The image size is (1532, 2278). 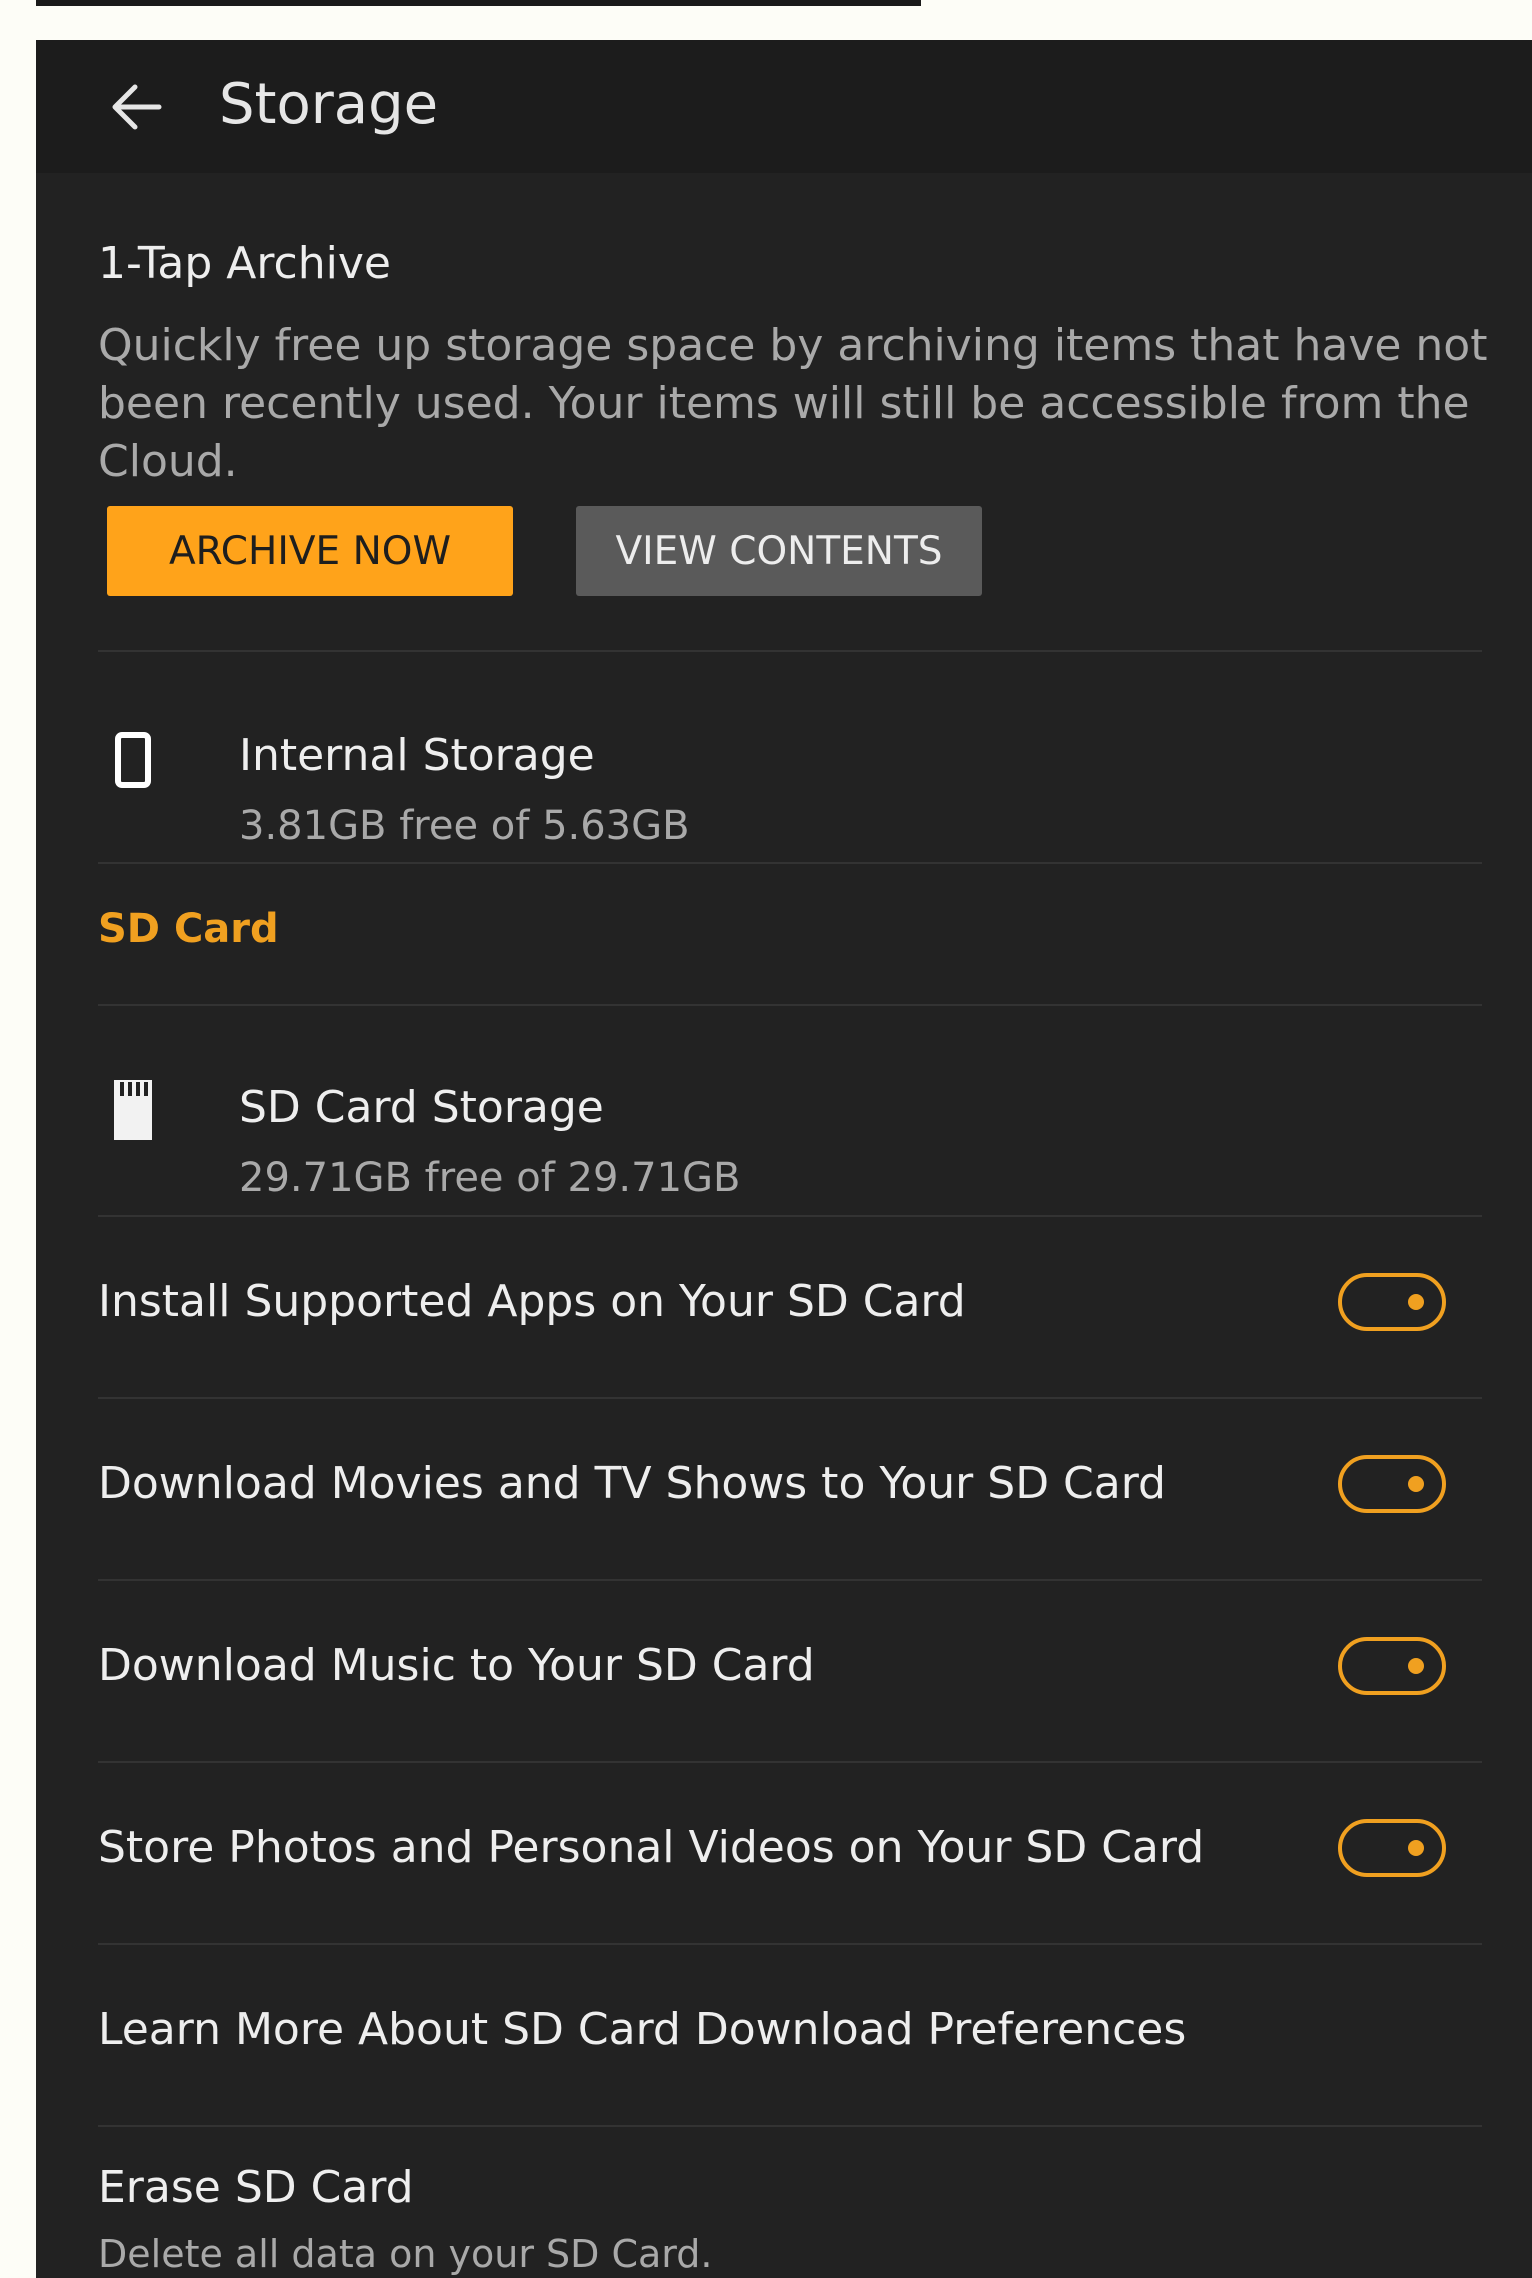 I want to click on store-photos-sd-switch, so click(x=1392, y=1848).